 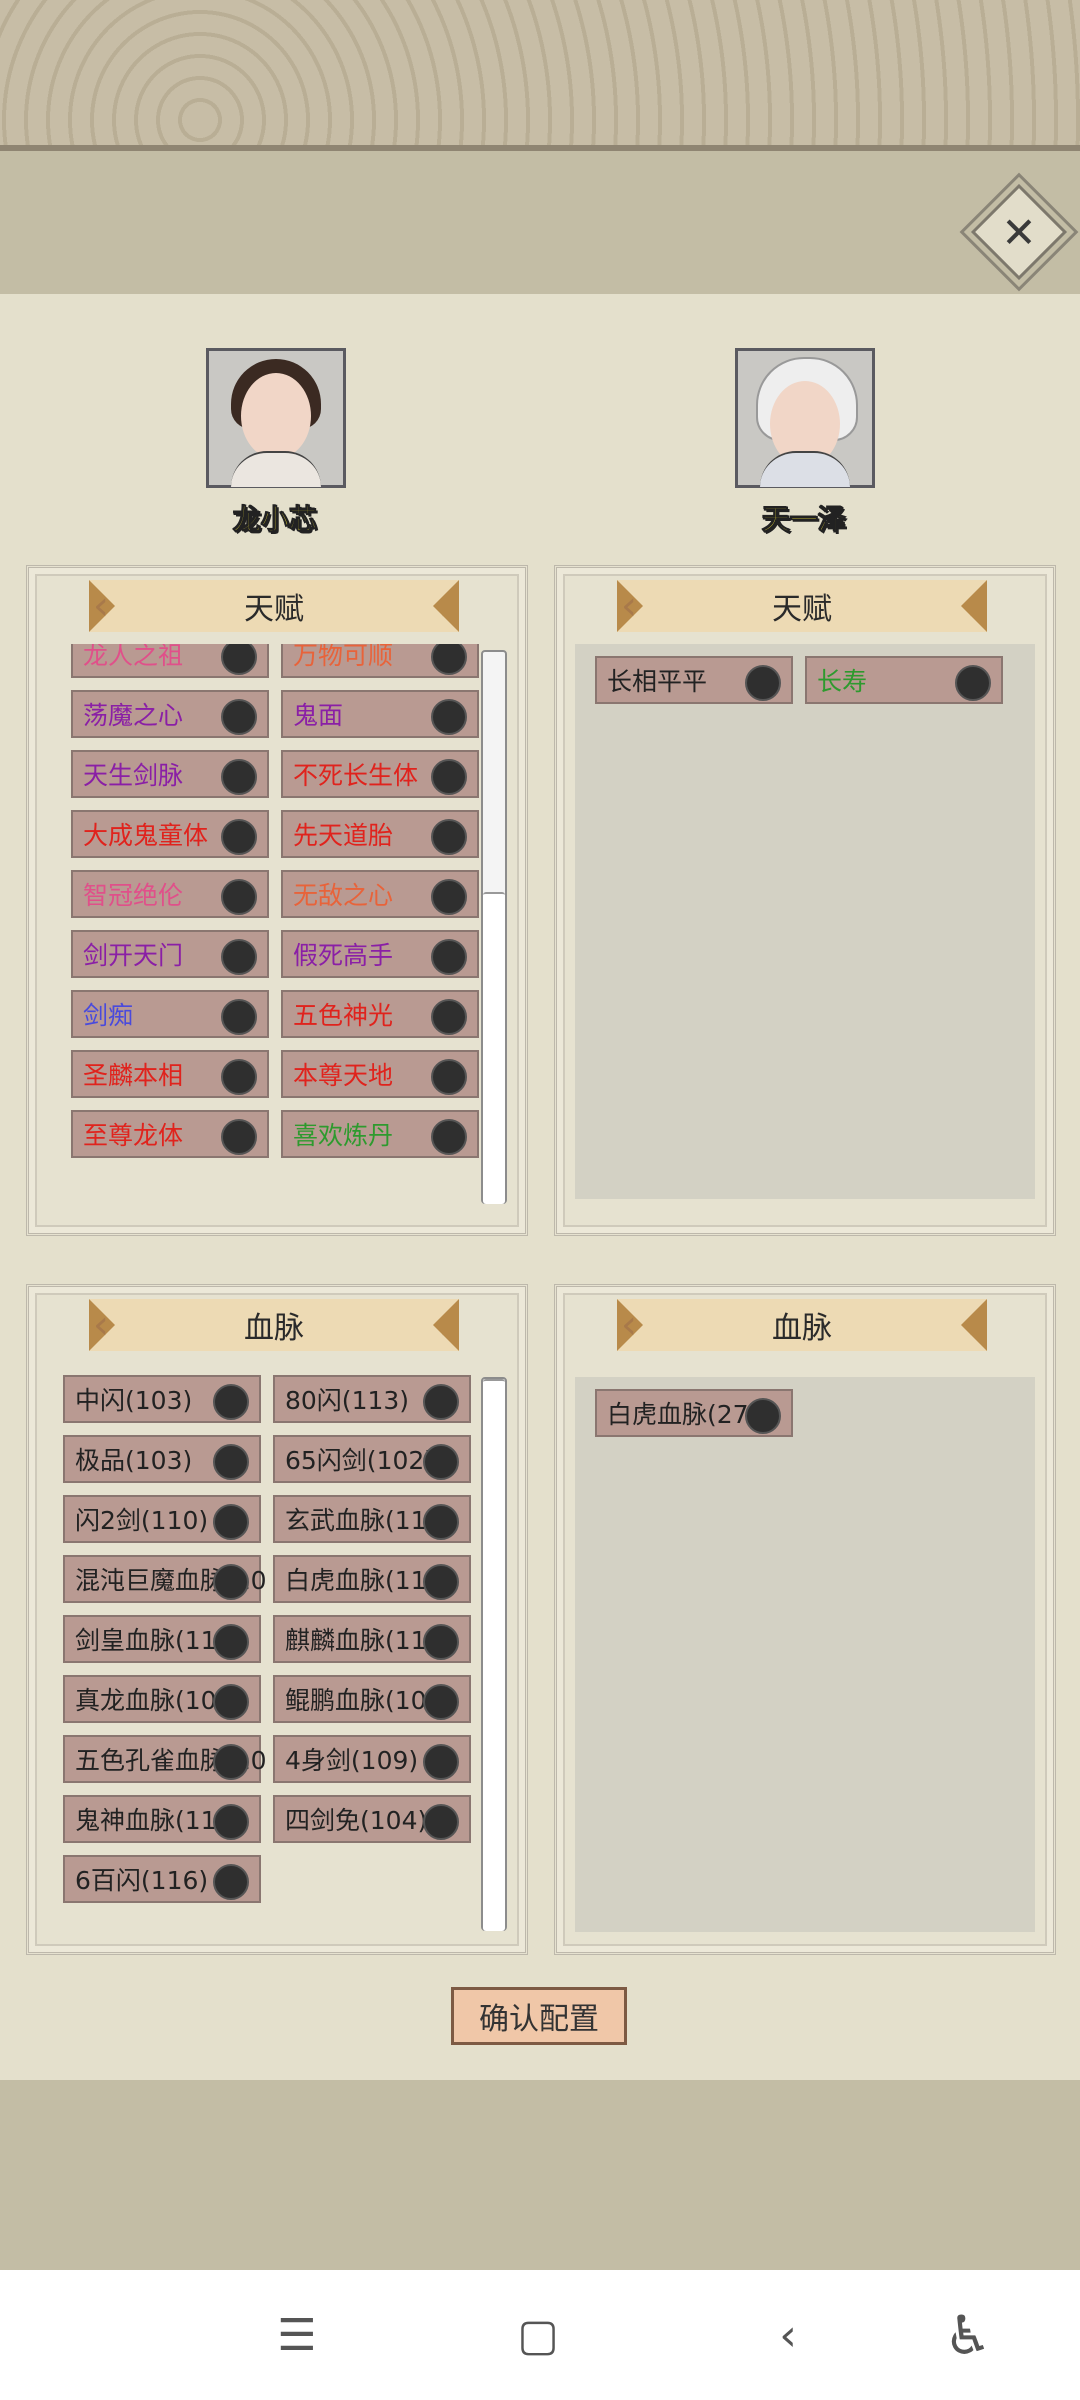 I want to click on item-label: 无敌之心, so click(x=343, y=895).